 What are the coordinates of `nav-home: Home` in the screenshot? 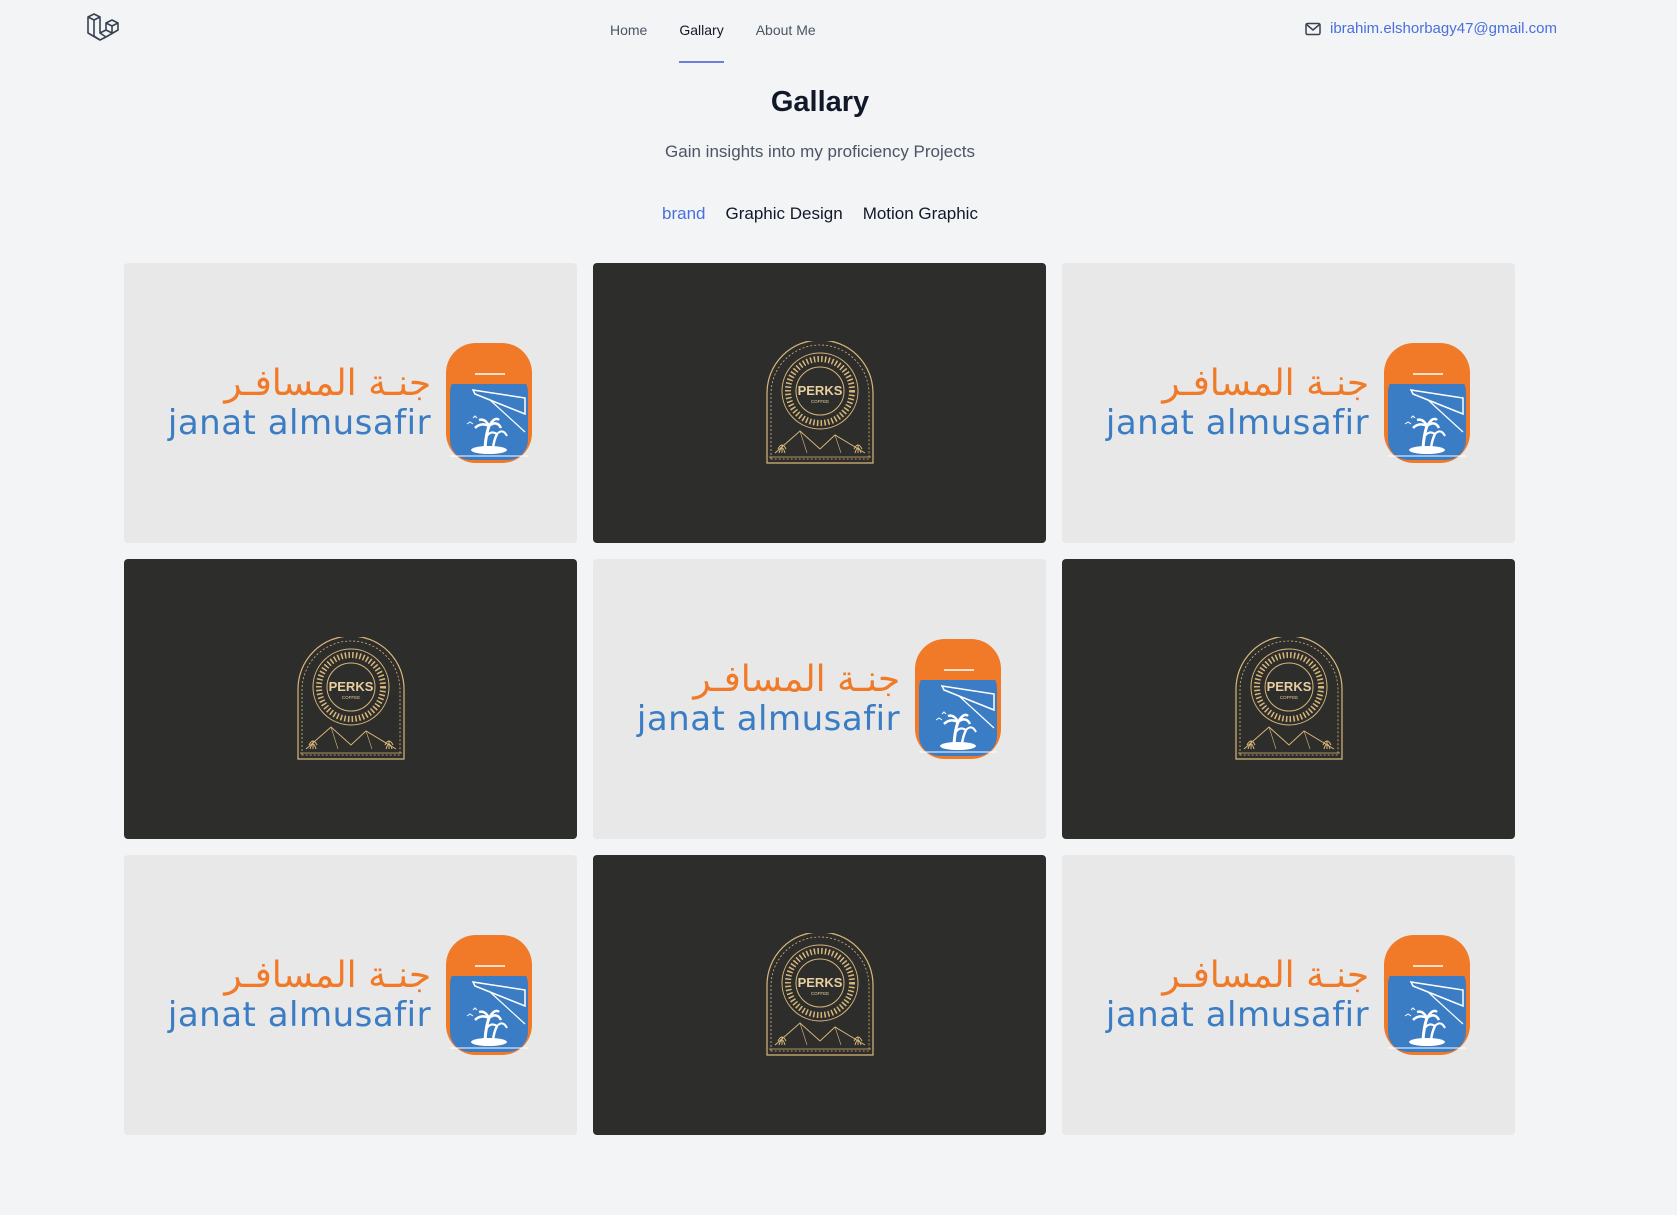 It's located at (628, 32).